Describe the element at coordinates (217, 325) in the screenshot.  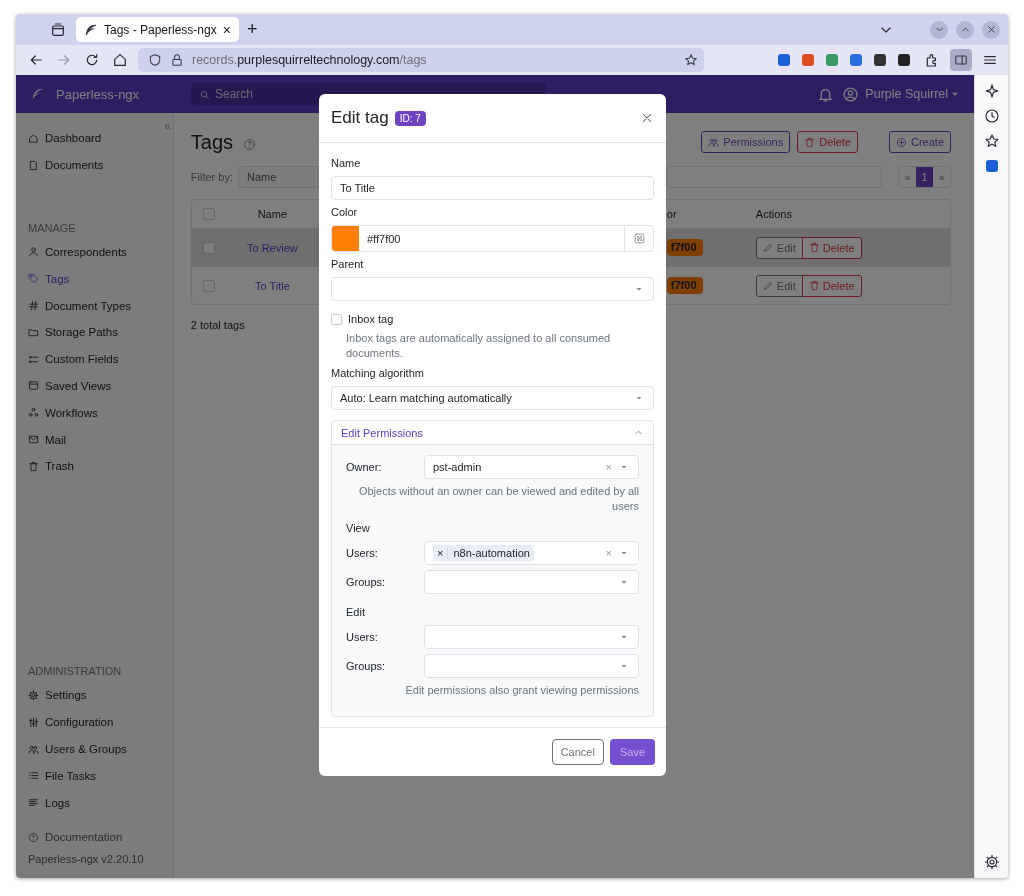
I see `total-count: 2 total tags` at that location.